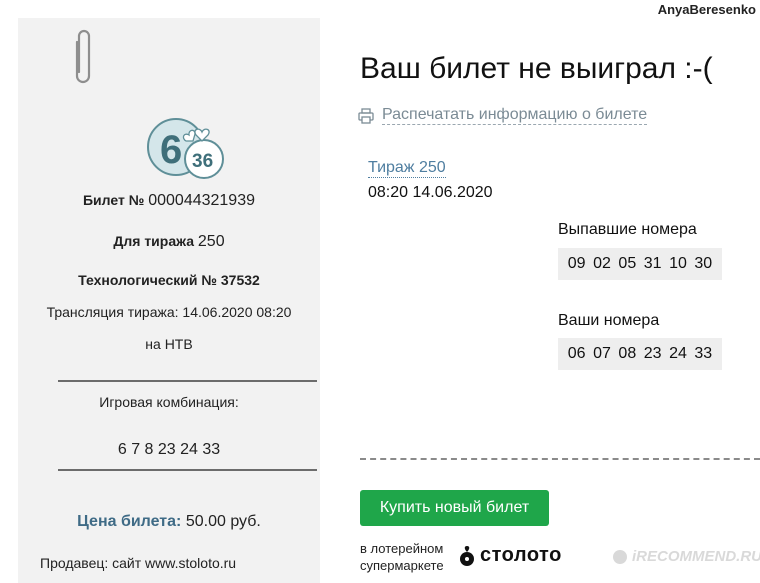 This screenshot has height=583, width=760. What do you see at coordinates (652, 263) in the screenshot?
I see `drawn-number: 31` at bounding box center [652, 263].